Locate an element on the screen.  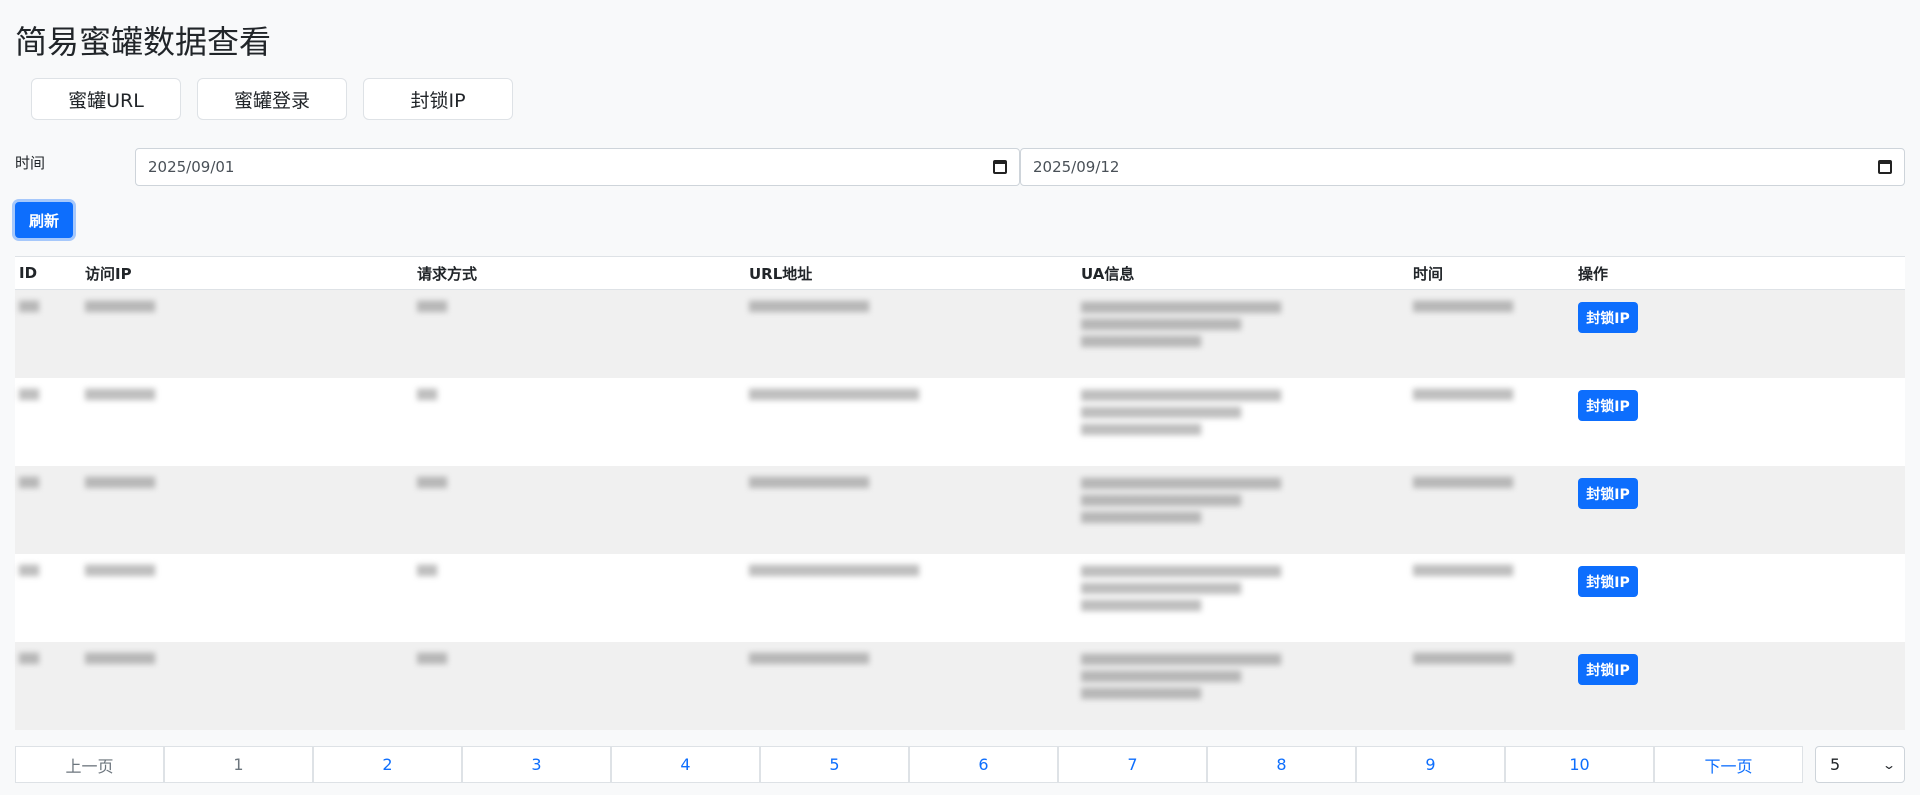
table-header: ID 访问IP 请求方式 URL地址 UA信息 时间 操作 is located at coordinates (960, 273).